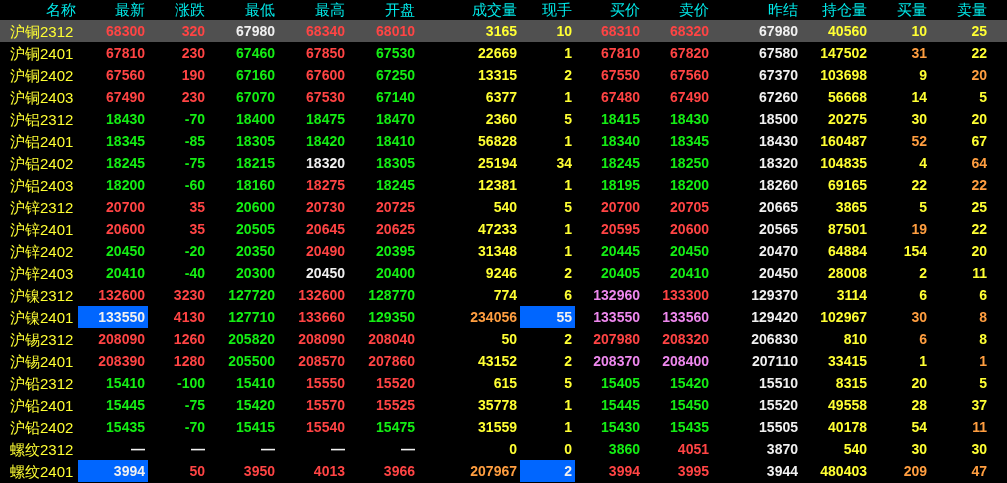 Image resolution: width=1007 pixels, height=483 pixels. I want to click on cell-value: 56668, so click(847, 97).